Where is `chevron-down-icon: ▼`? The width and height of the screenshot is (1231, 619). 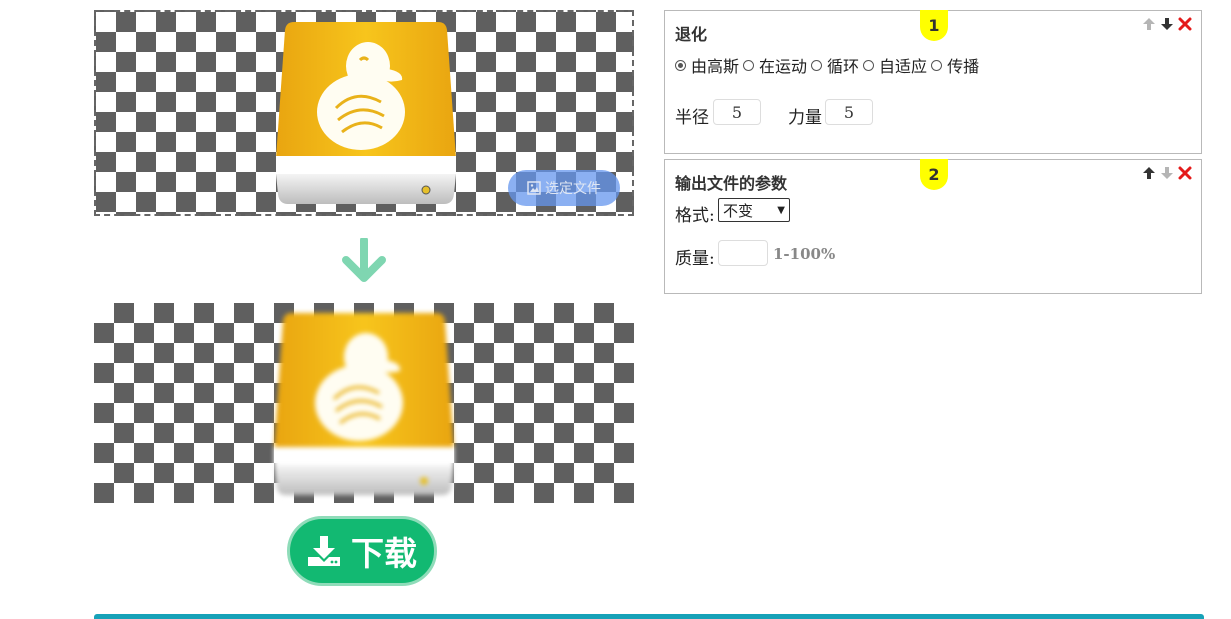
chevron-down-icon: ▼ is located at coordinates (781, 210).